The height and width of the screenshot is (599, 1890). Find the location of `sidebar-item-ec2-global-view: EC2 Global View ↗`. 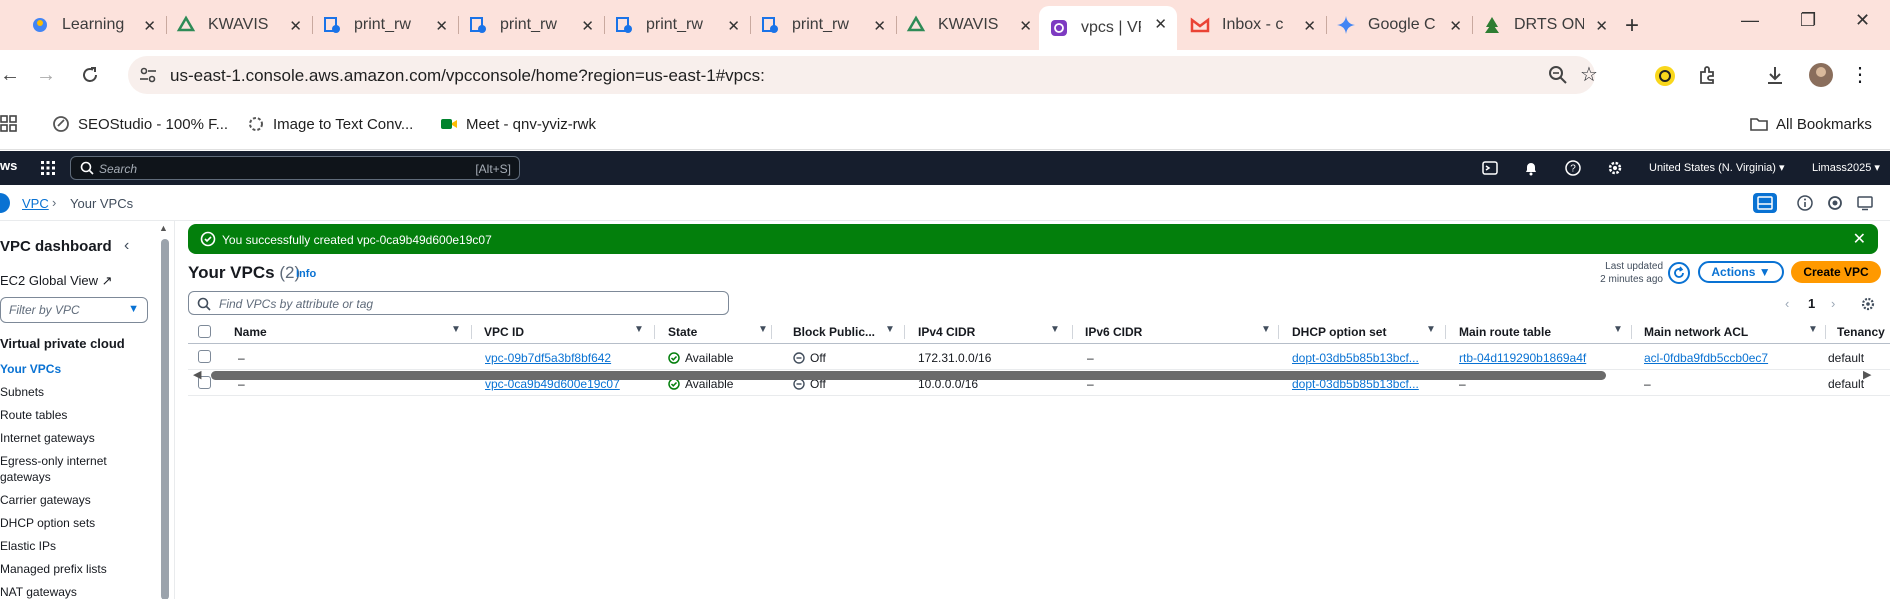

sidebar-item-ec2-global-view: EC2 Global View ↗ is located at coordinates (56, 281).